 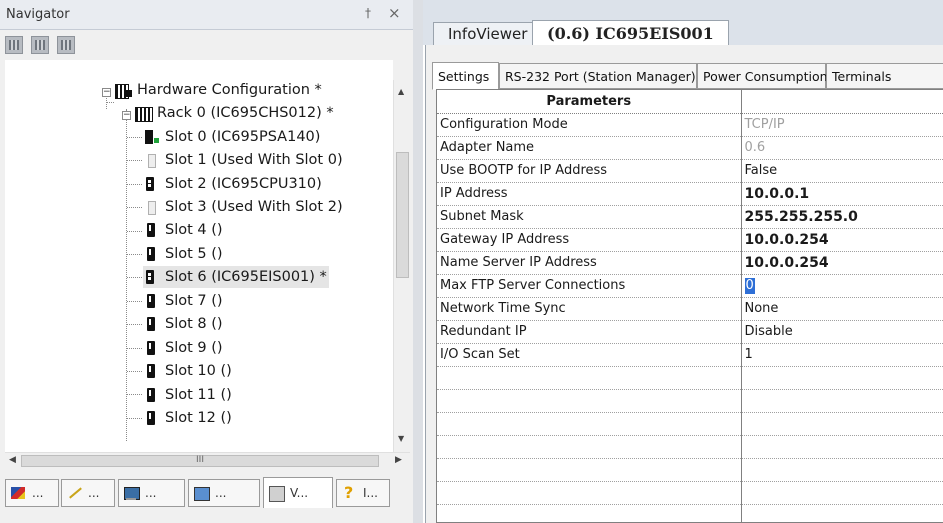 What do you see at coordinates (690, 148) in the screenshot?
I see `table-row: Adapter Name 0.6` at bounding box center [690, 148].